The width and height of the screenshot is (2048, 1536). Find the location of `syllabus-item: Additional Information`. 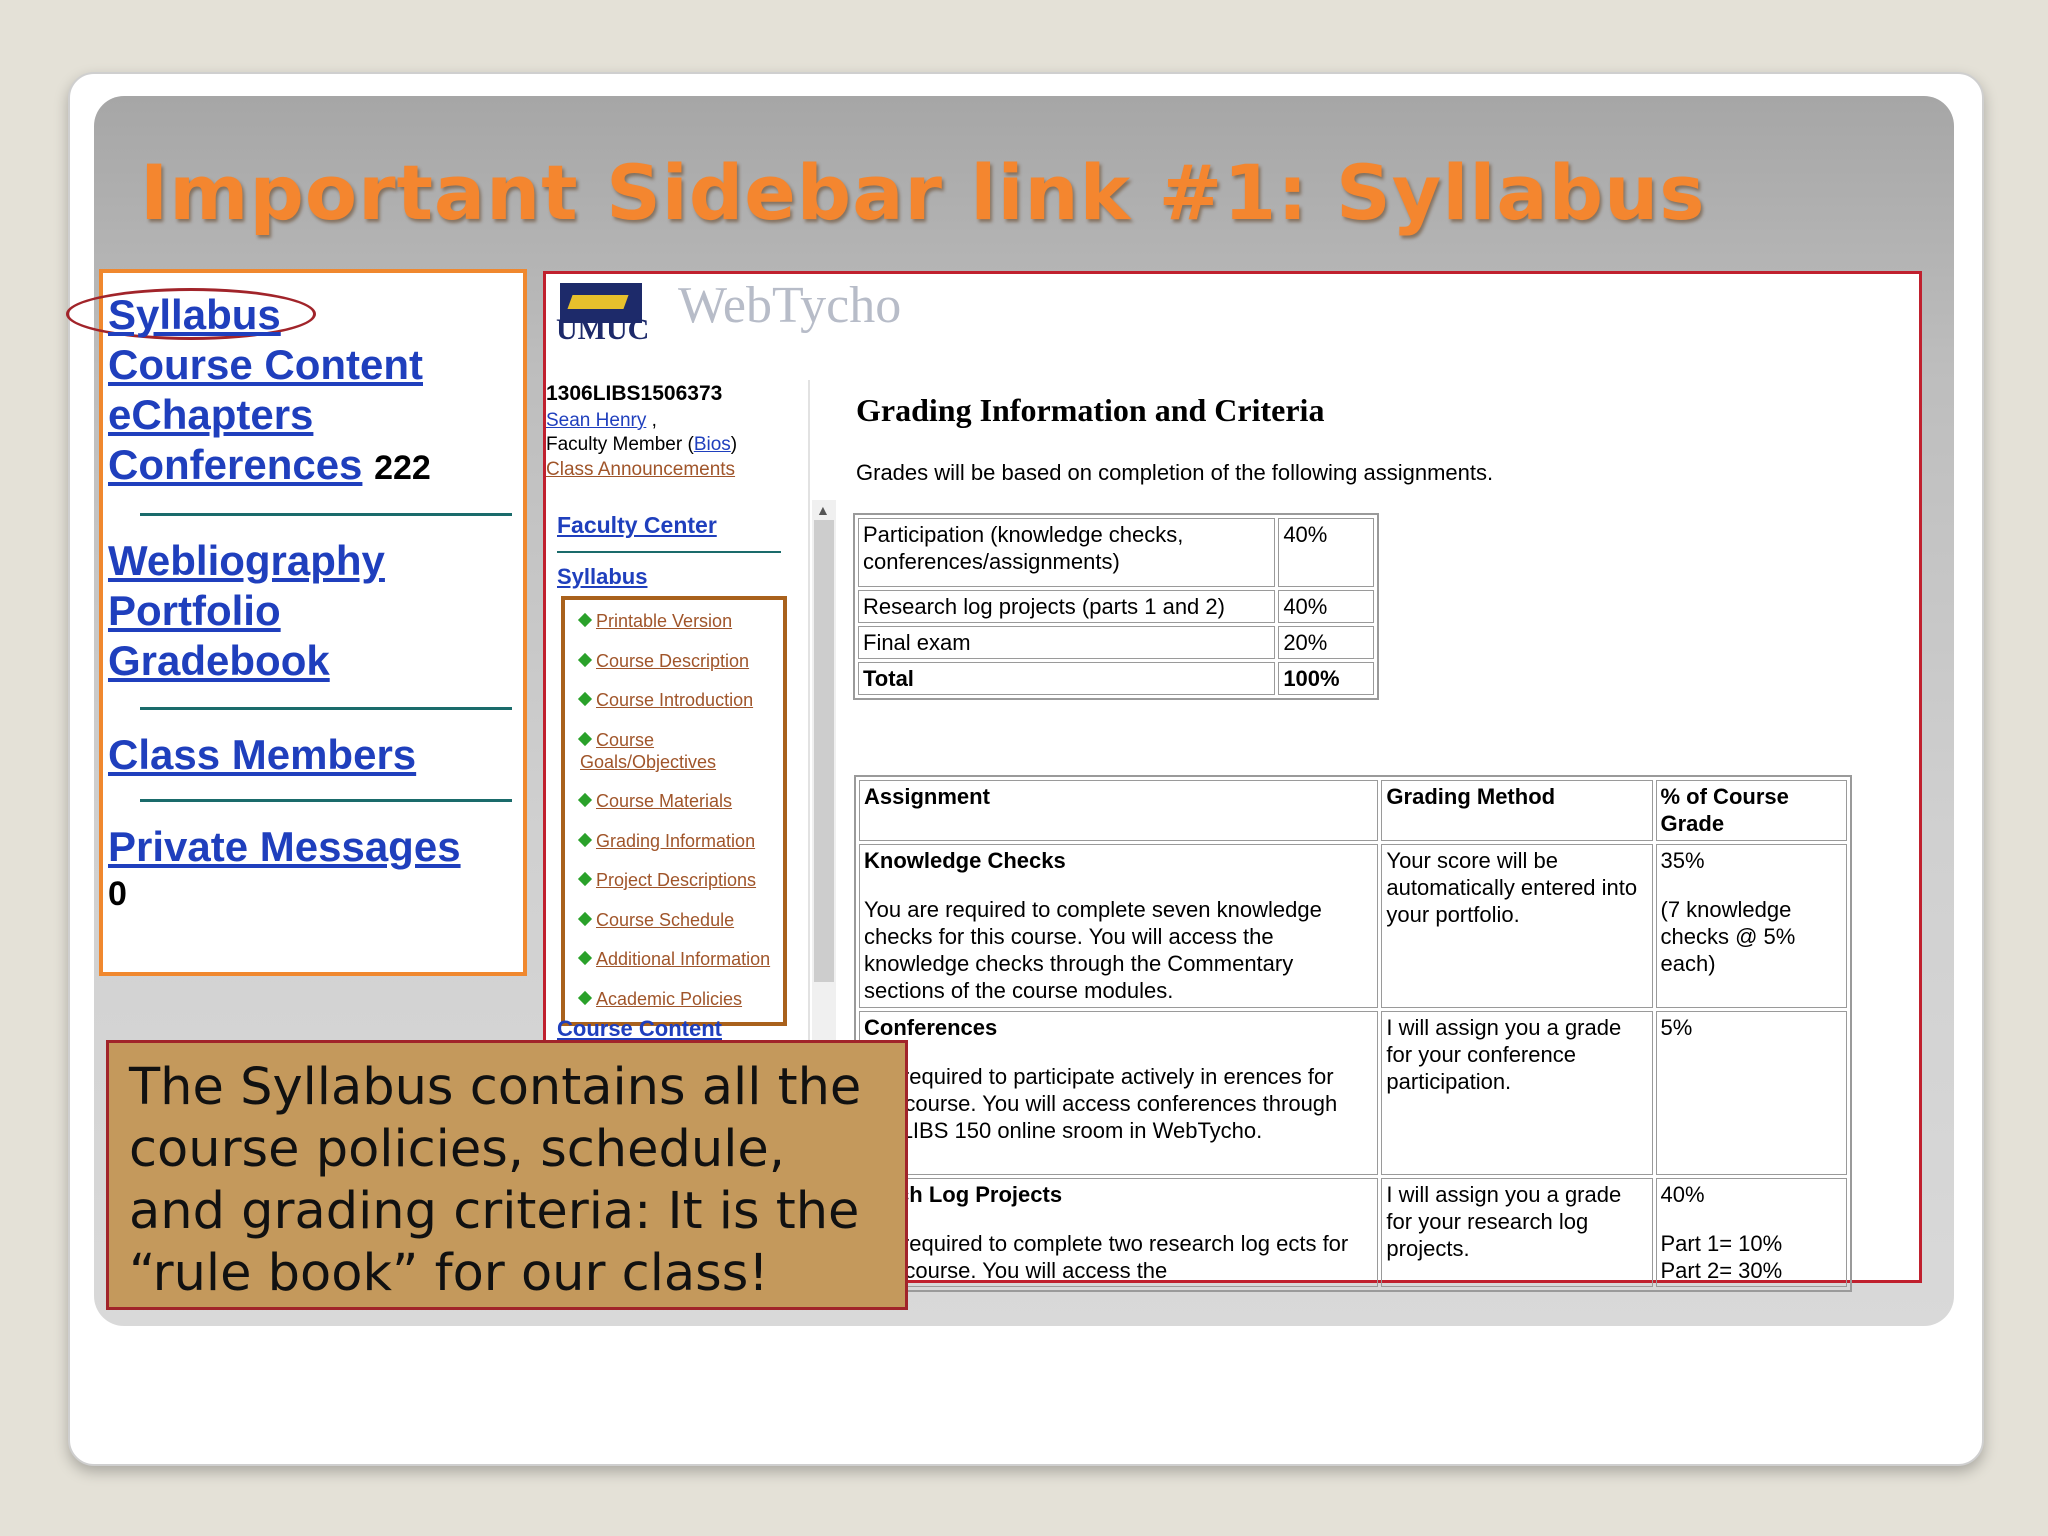

syllabus-item: Additional Information is located at coordinates (683, 959).